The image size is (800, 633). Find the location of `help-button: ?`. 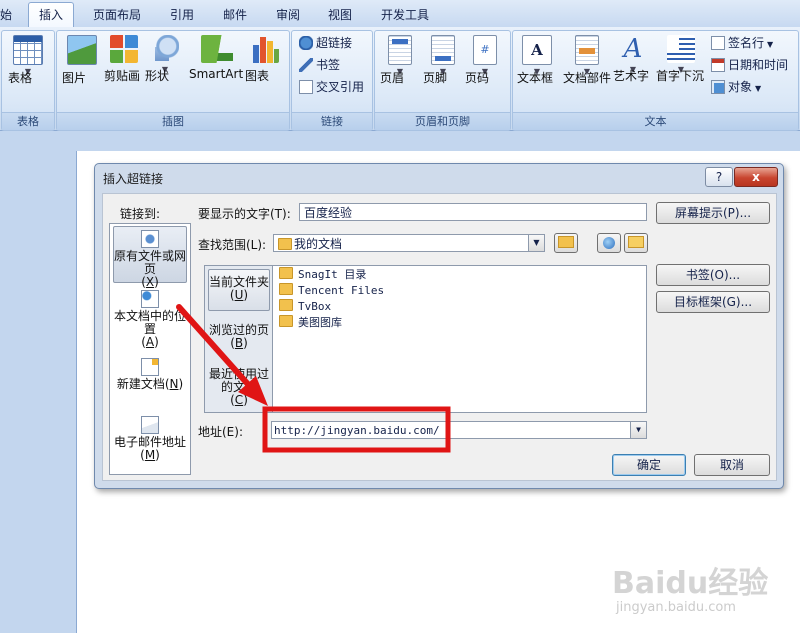

help-button: ? is located at coordinates (719, 177).